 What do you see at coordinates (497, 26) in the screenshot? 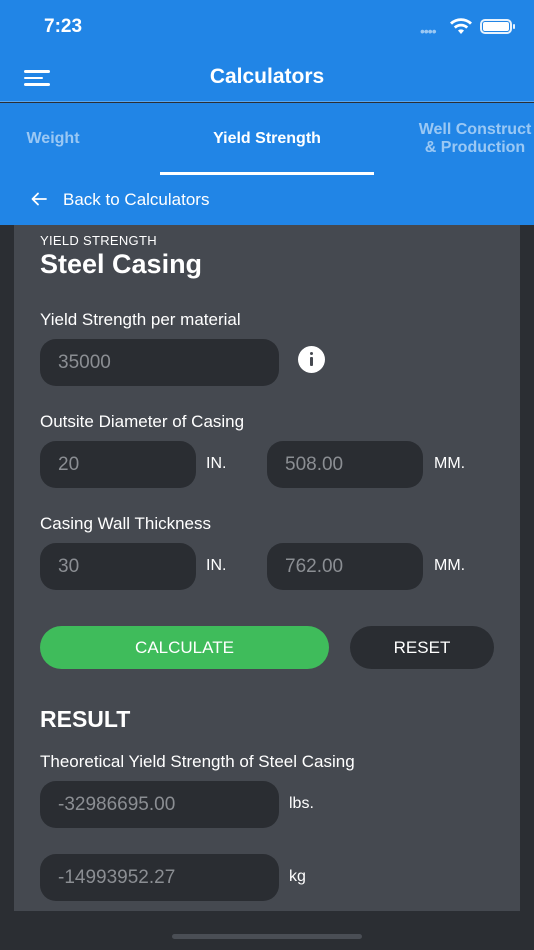
I see `battery-icon` at bounding box center [497, 26].